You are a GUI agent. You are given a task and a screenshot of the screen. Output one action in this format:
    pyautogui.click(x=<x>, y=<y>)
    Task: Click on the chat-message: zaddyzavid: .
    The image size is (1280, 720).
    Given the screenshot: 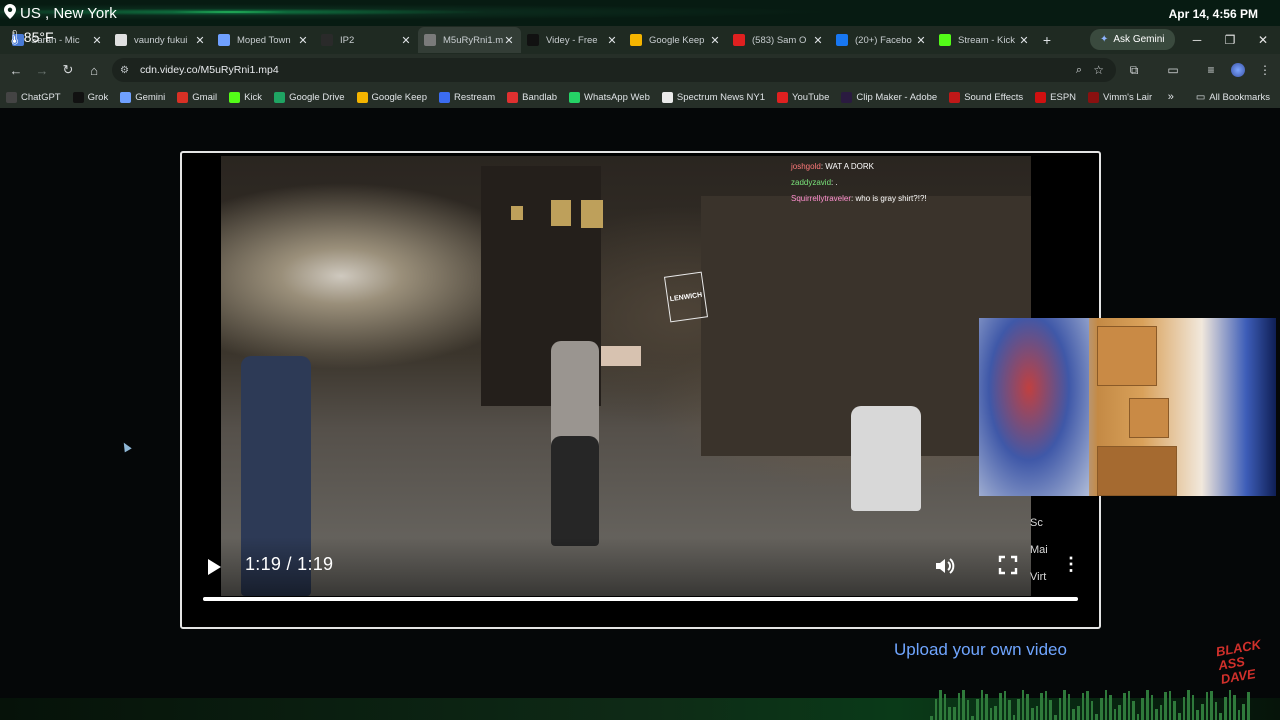 What is the action you would take?
    pyautogui.click(x=859, y=183)
    